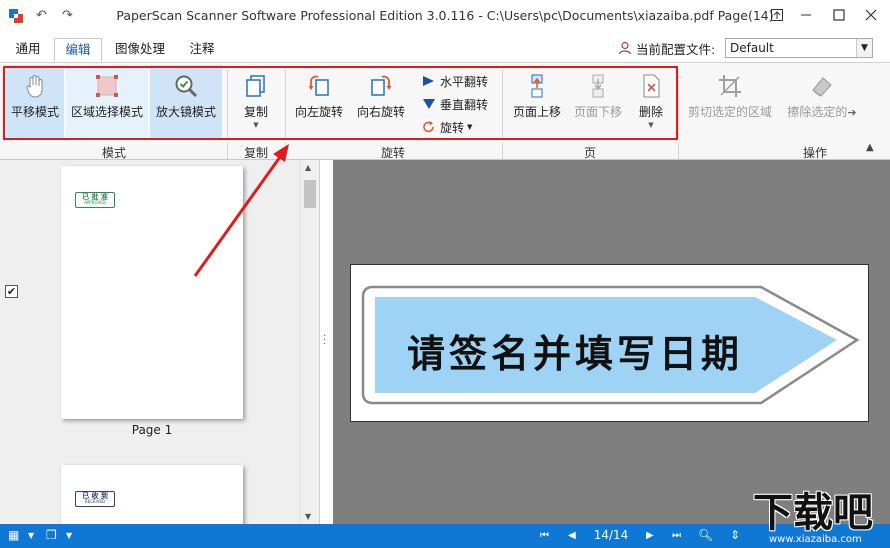  Describe the element at coordinates (380, 112) in the screenshot. I see `rotate-right-label: 向右旋转` at that location.